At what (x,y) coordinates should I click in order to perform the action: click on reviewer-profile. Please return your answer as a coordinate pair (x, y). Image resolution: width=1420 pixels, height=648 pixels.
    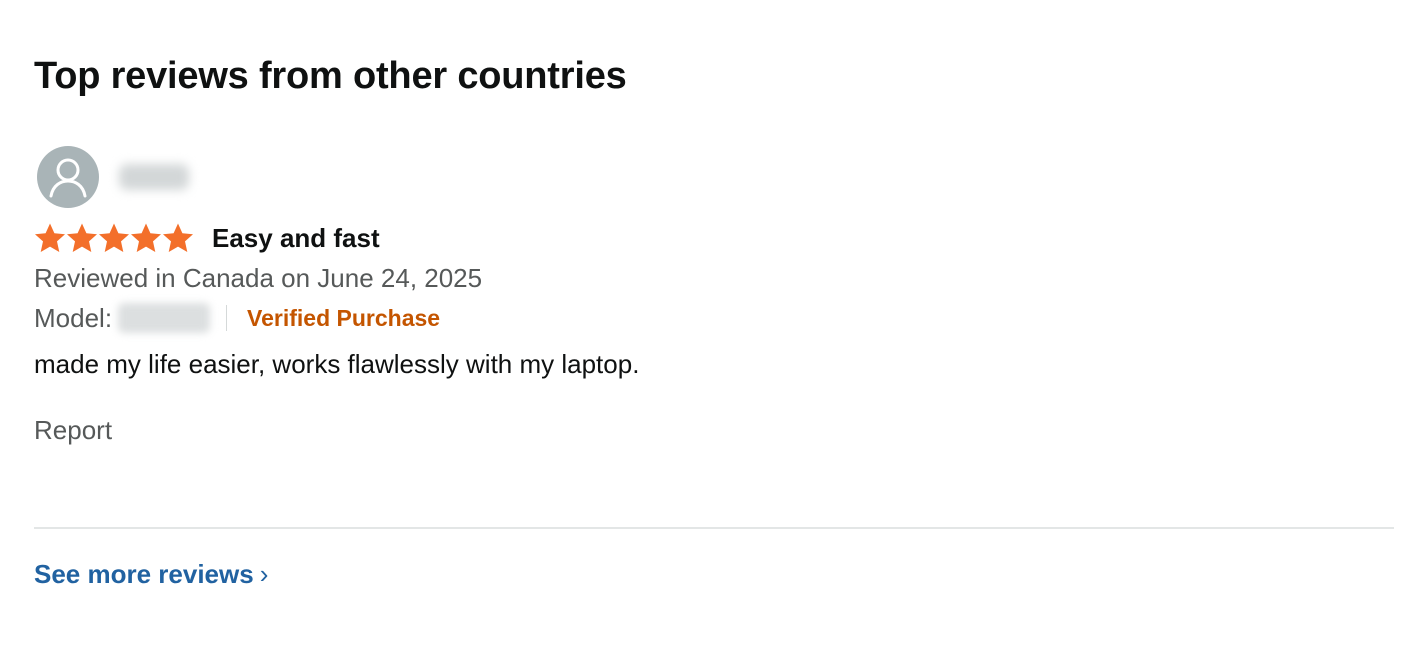
    Looking at the image, I should click on (714, 177).